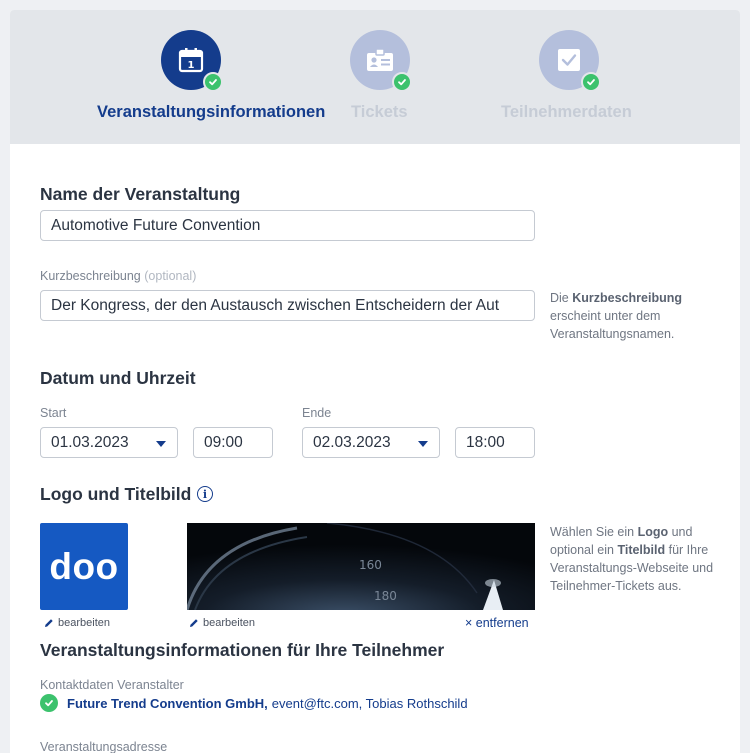 The width and height of the screenshot is (750, 753). I want to click on step-participant-data, so click(570, 61).